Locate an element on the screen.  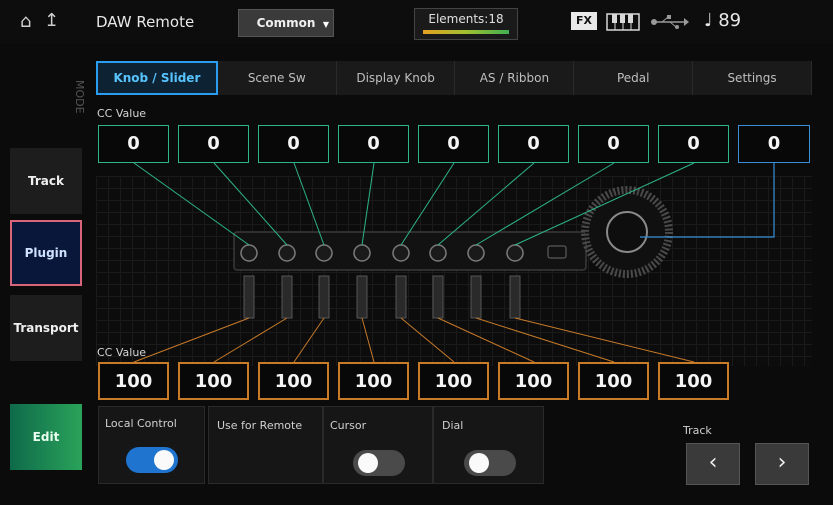
track-next-button: › is located at coordinates (782, 464).